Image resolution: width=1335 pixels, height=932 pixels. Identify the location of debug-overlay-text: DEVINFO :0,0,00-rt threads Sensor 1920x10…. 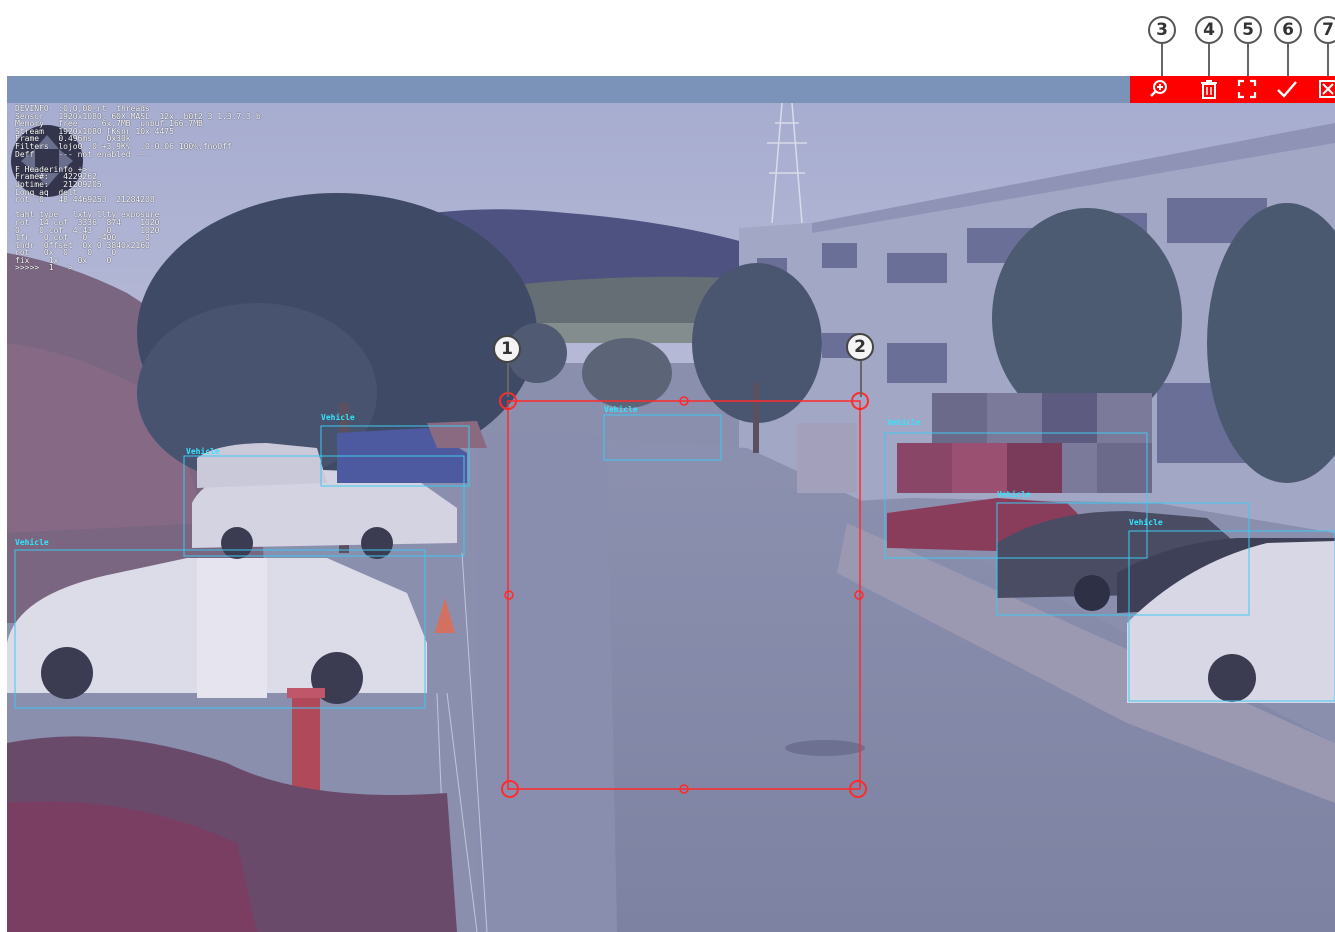
(265, 188).